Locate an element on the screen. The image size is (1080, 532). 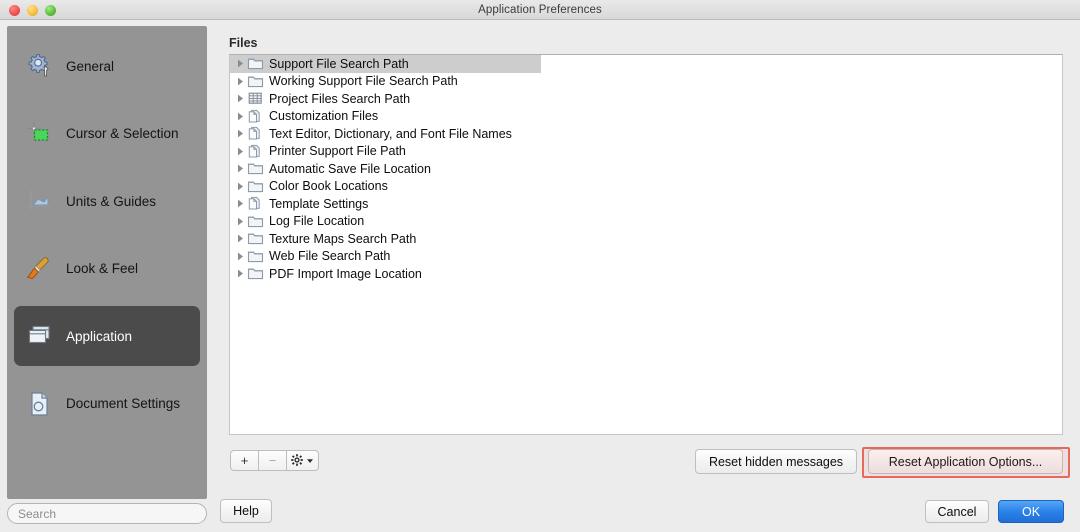
help-button: Help is located at coordinates (246, 511).